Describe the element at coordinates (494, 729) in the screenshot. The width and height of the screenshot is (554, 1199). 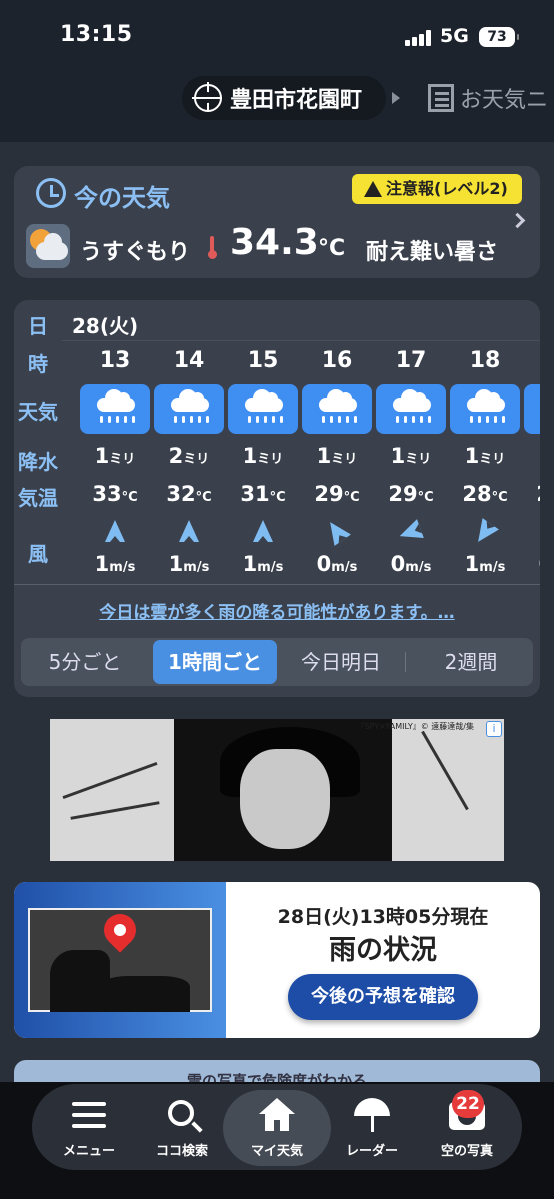
I see `ad-info-icon: i` at that location.